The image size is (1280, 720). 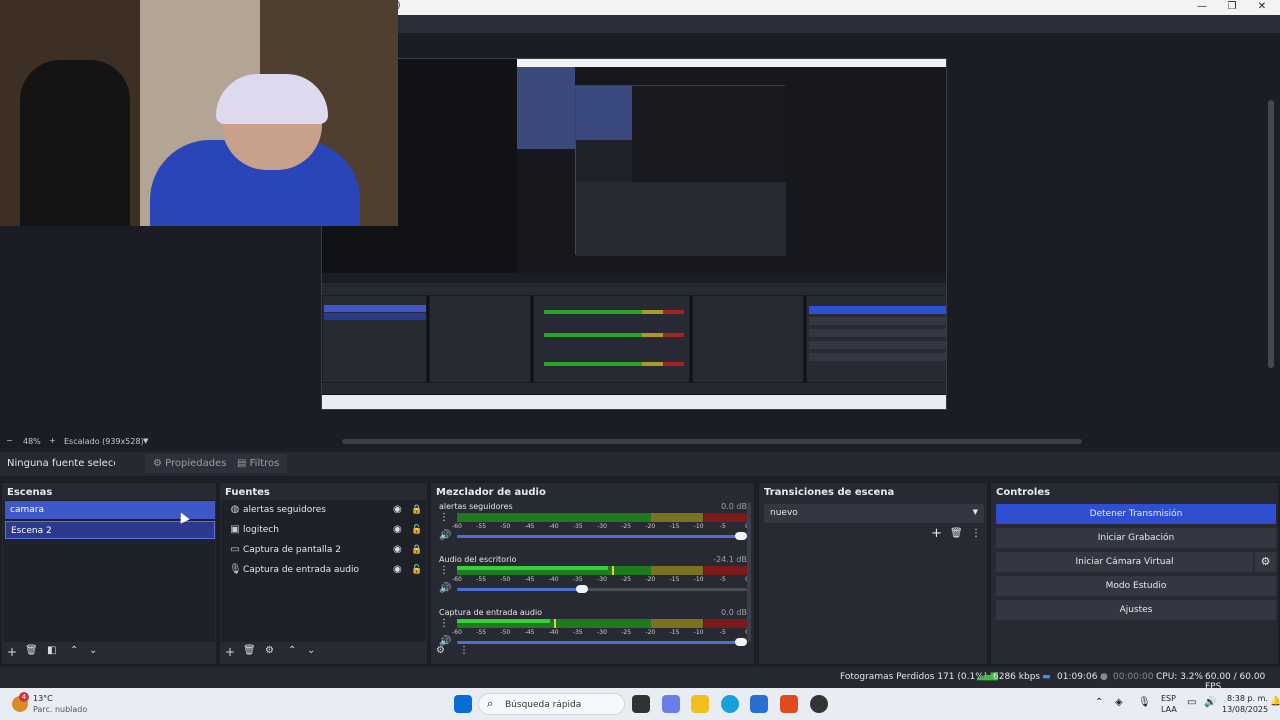 I want to click on maximize-button: ❐, so click(x=1232, y=7).